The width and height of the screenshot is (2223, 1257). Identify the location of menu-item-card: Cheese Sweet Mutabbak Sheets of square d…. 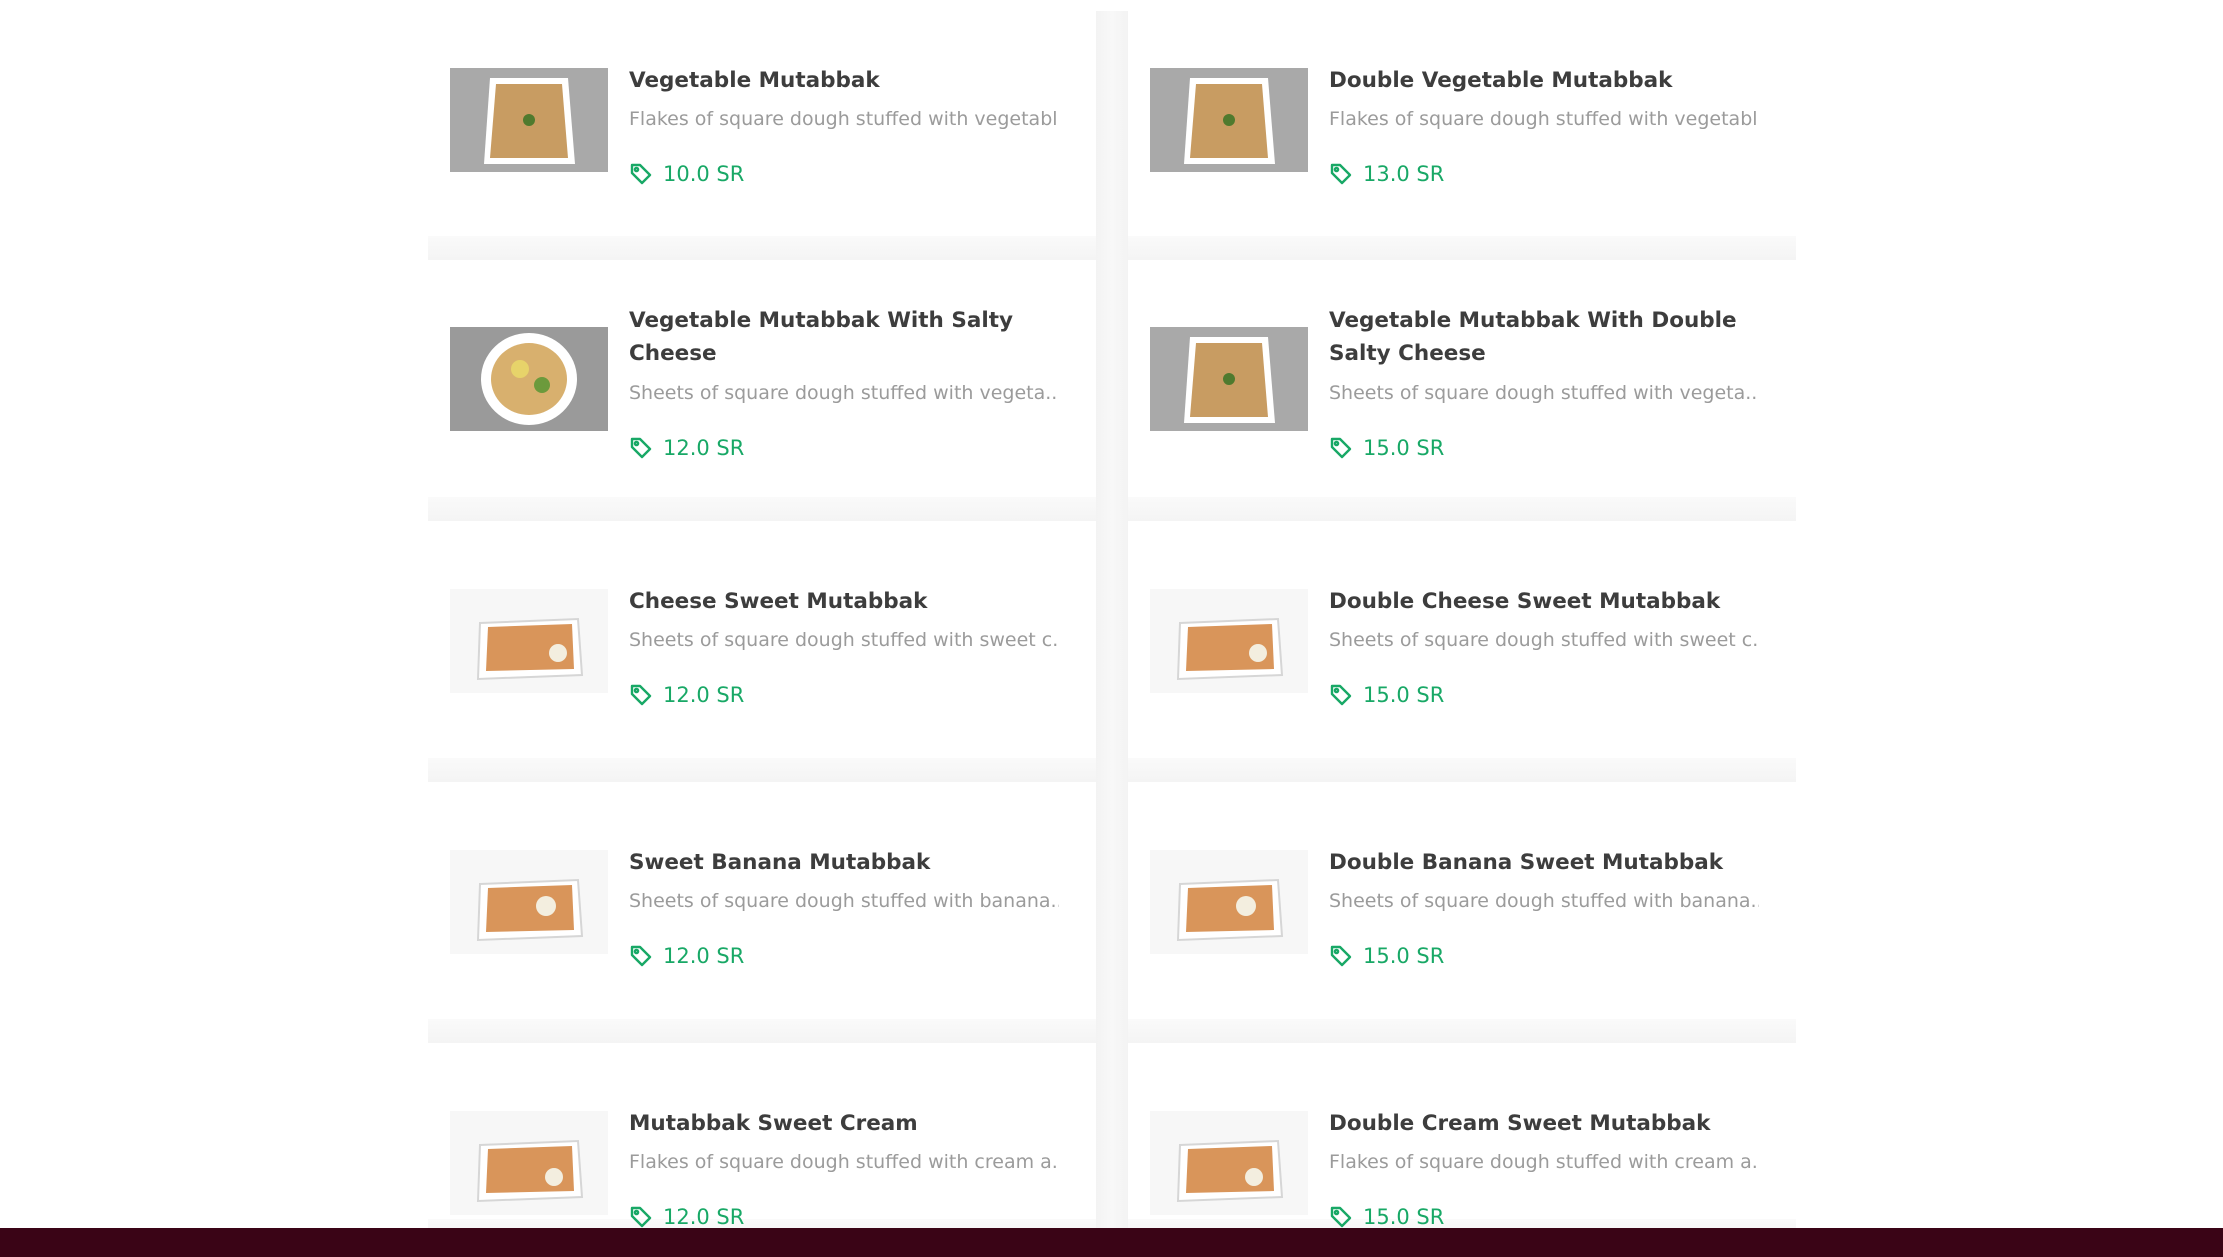
(778, 651).